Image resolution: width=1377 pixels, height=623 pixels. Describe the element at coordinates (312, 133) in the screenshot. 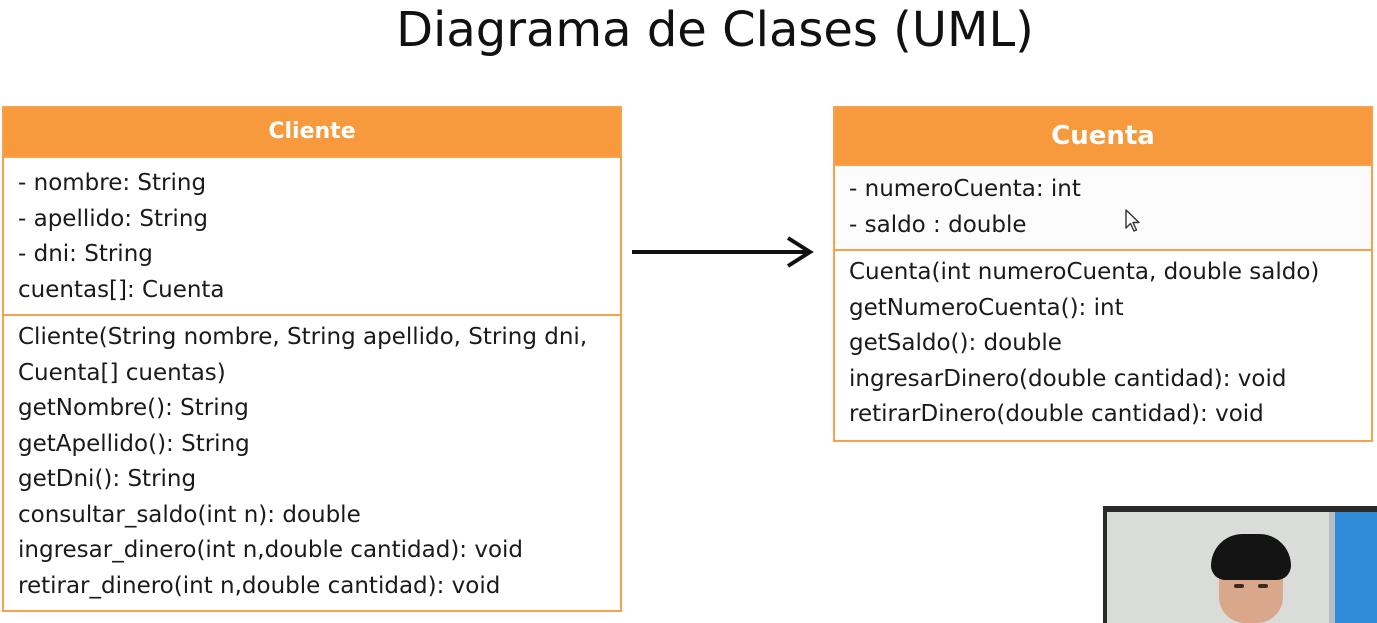

I see `class-name-cliente: Cliente` at that location.